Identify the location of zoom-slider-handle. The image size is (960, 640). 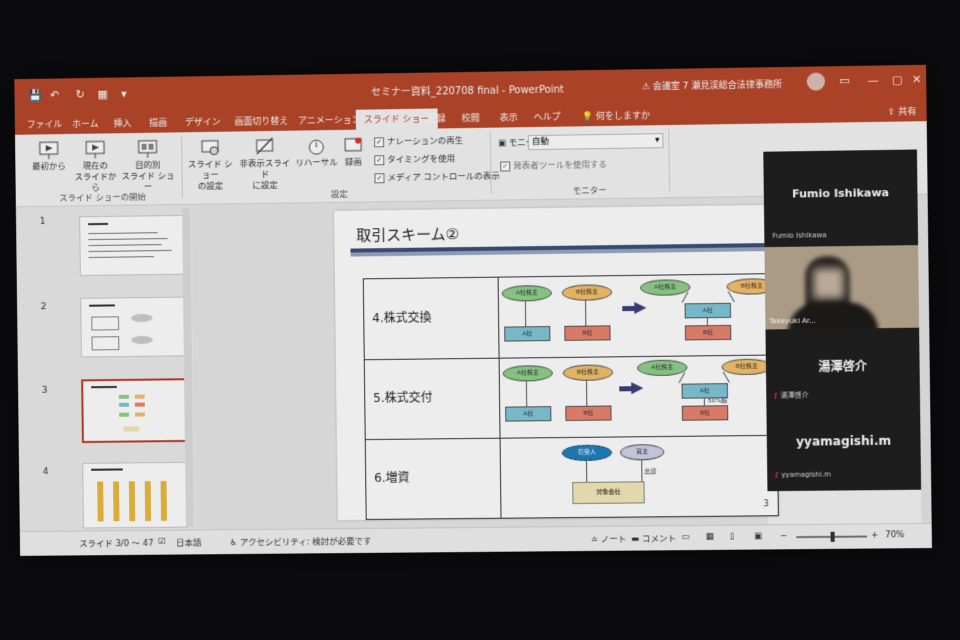
(833, 537).